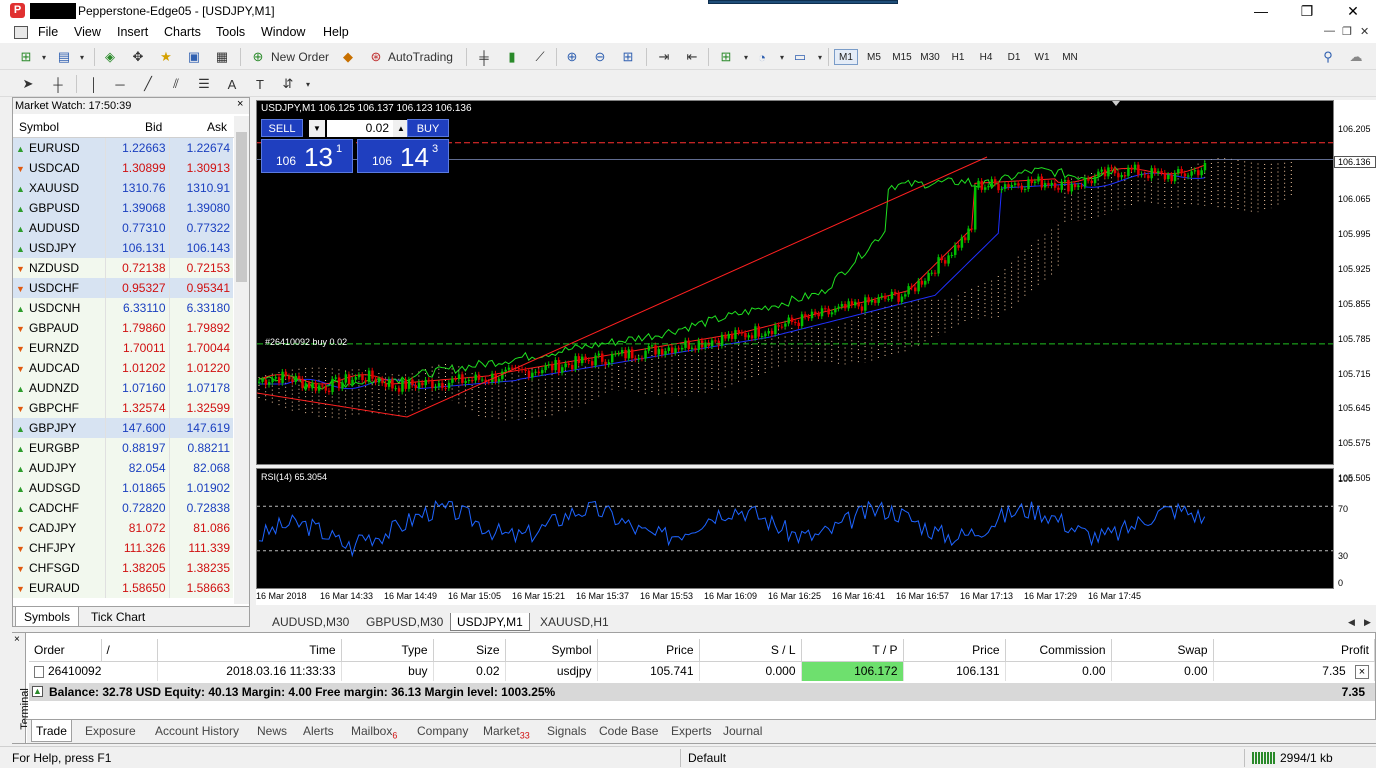 Image resolution: width=1376 pixels, height=768 pixels. Describe the element at coordinates (628, 731) in the screenshot. I see `terminal-tab-code-base: Code Base` at that location.